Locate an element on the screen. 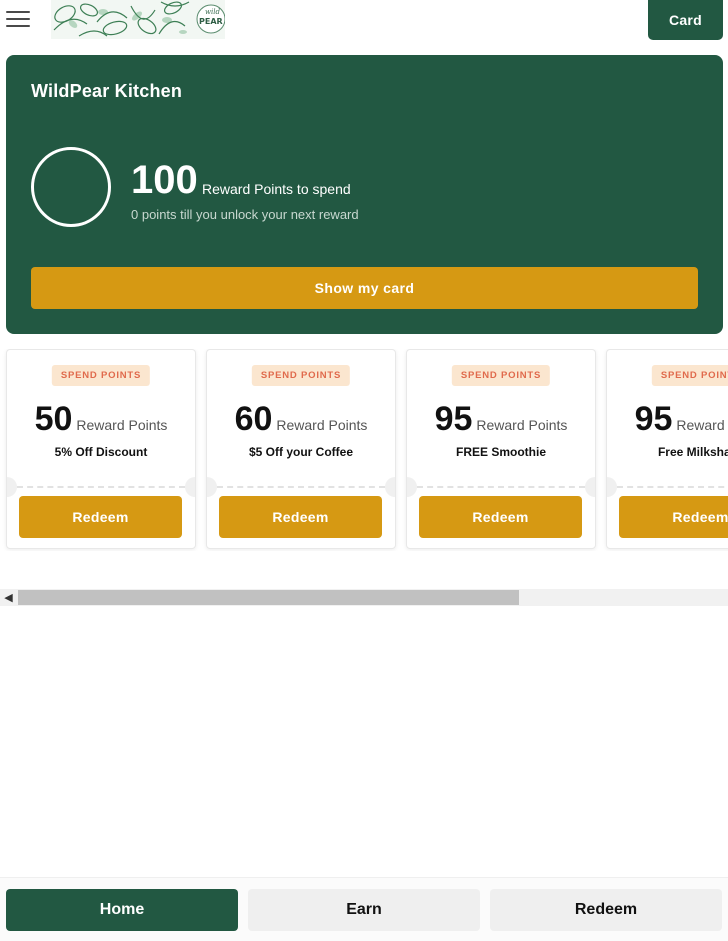 This screenshot has height=941, width=728. points-balance: 100 is located at coordinates (164, 180).